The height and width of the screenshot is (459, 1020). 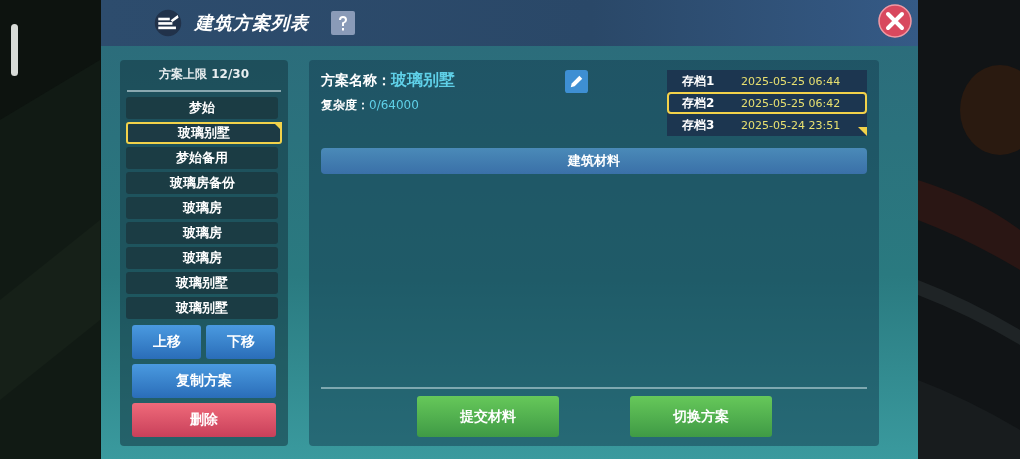 What do you see at coordinates (343, 23) in the screenshot?
I see `help-icon` at bounding box center [343, 23].